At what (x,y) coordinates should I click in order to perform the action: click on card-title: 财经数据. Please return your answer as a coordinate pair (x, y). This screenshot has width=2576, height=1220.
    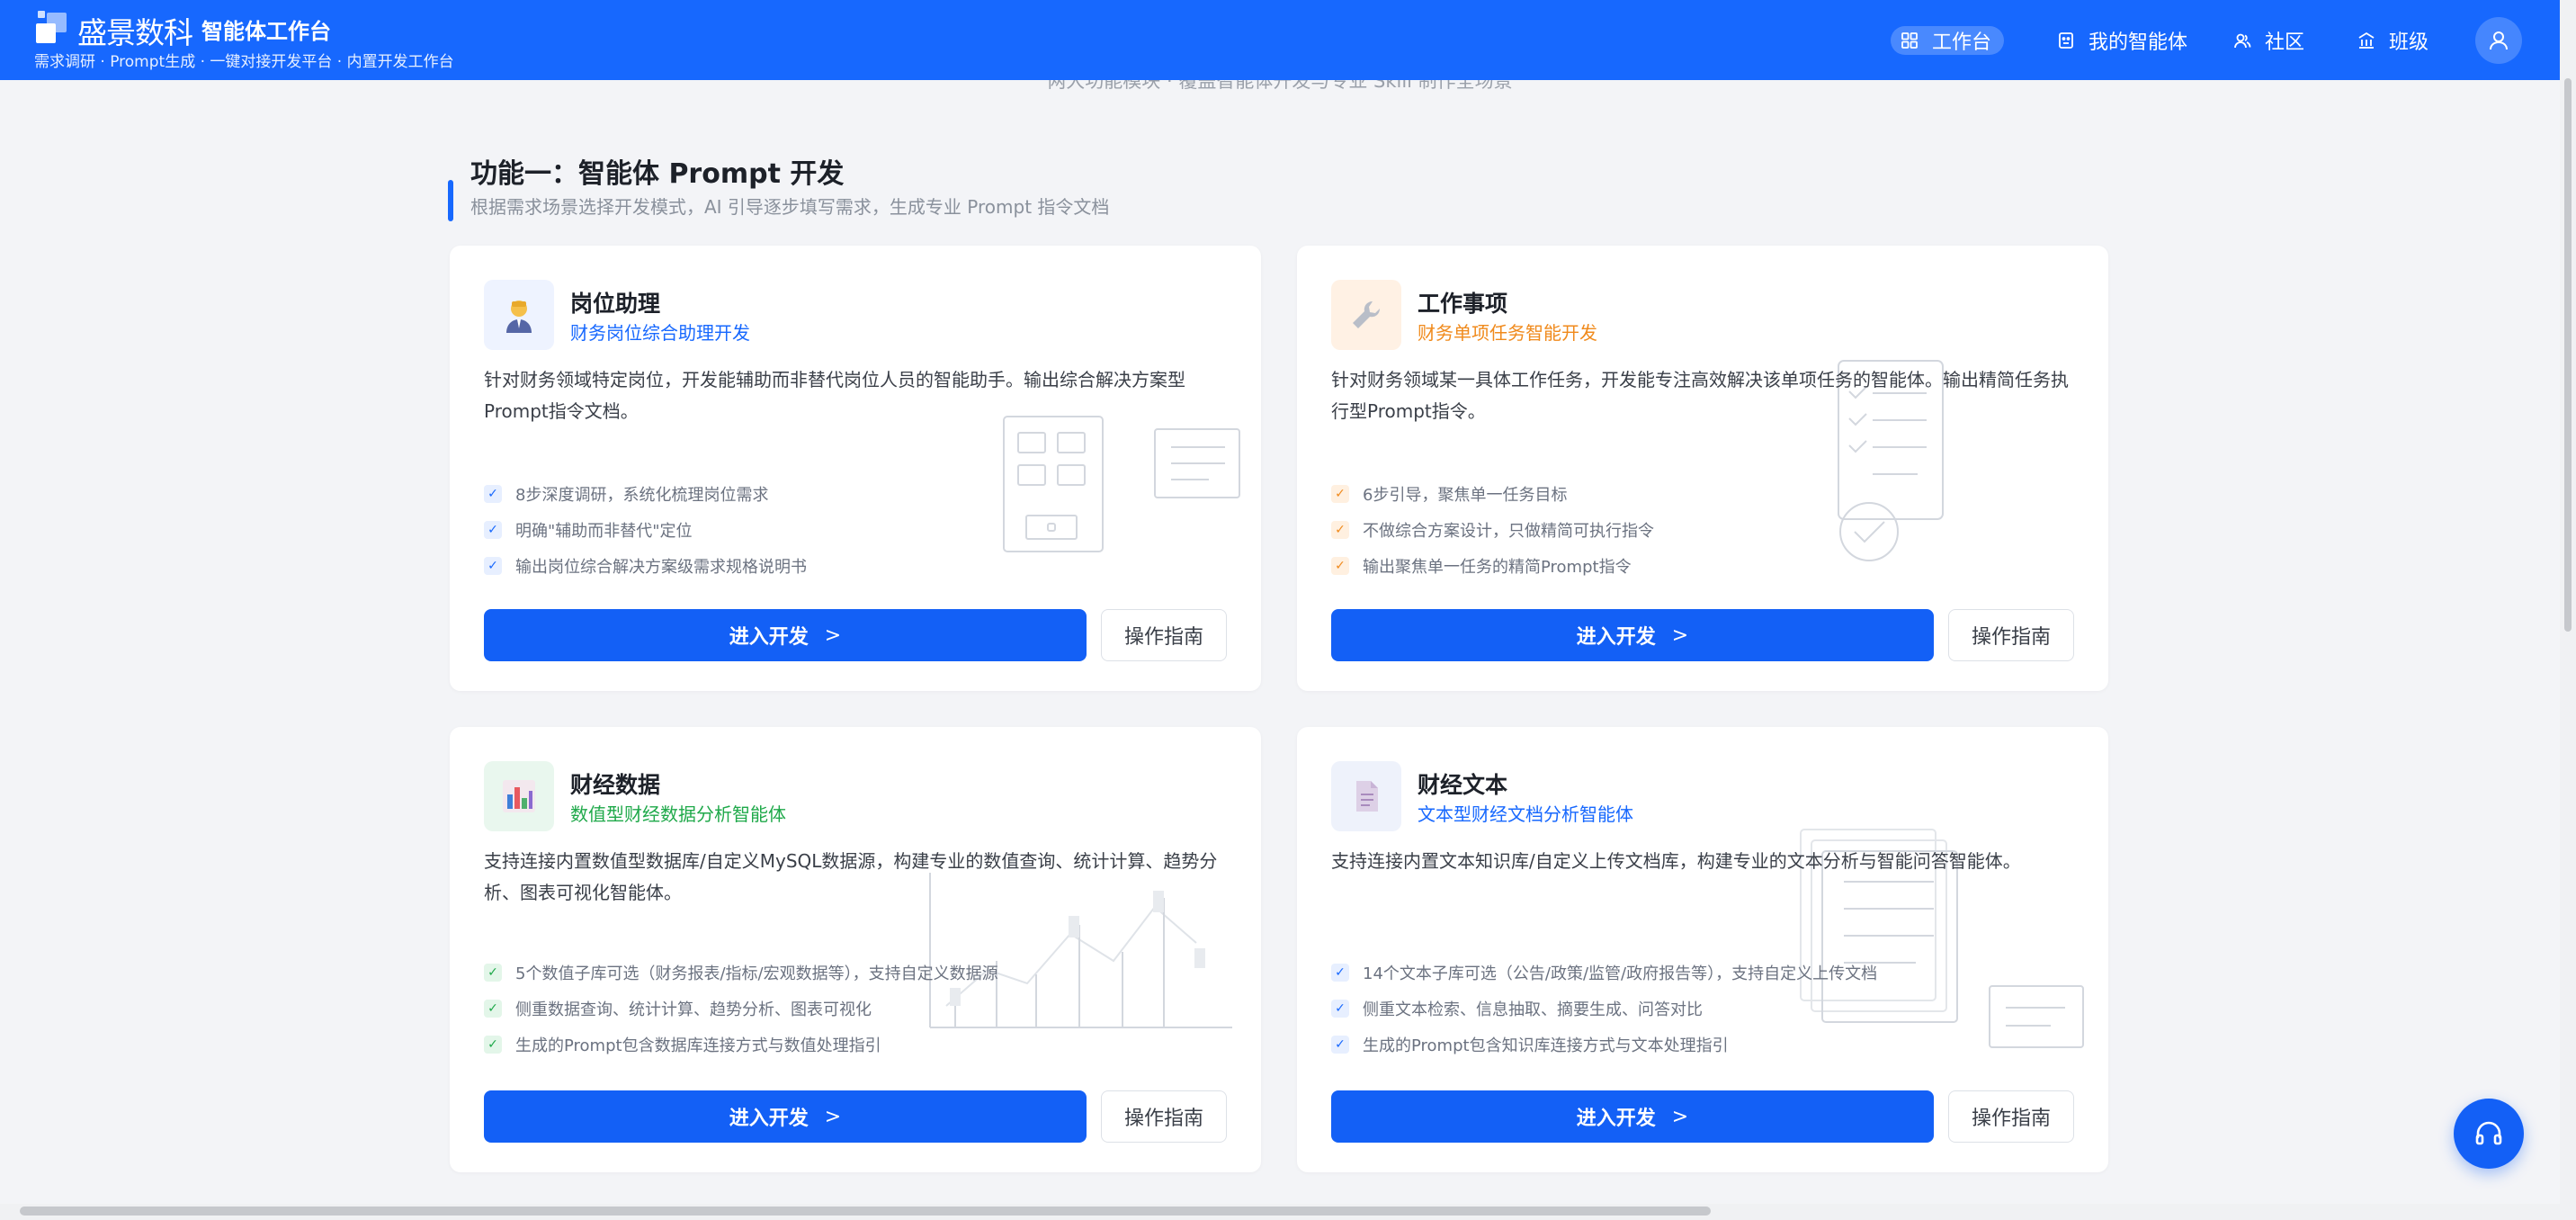
    Looking at the image, I should click on (615, 785).